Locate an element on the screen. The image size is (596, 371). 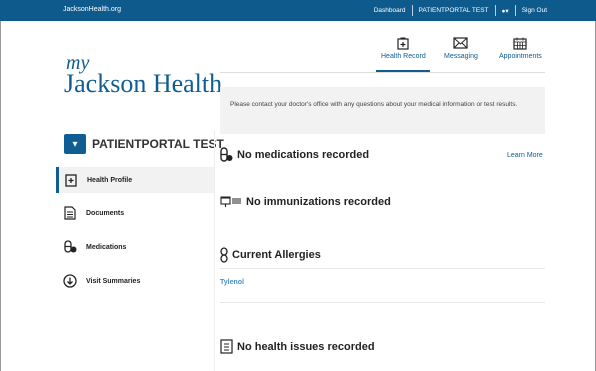
tab-health-record: Health Record is located at coordinates (403, 48).